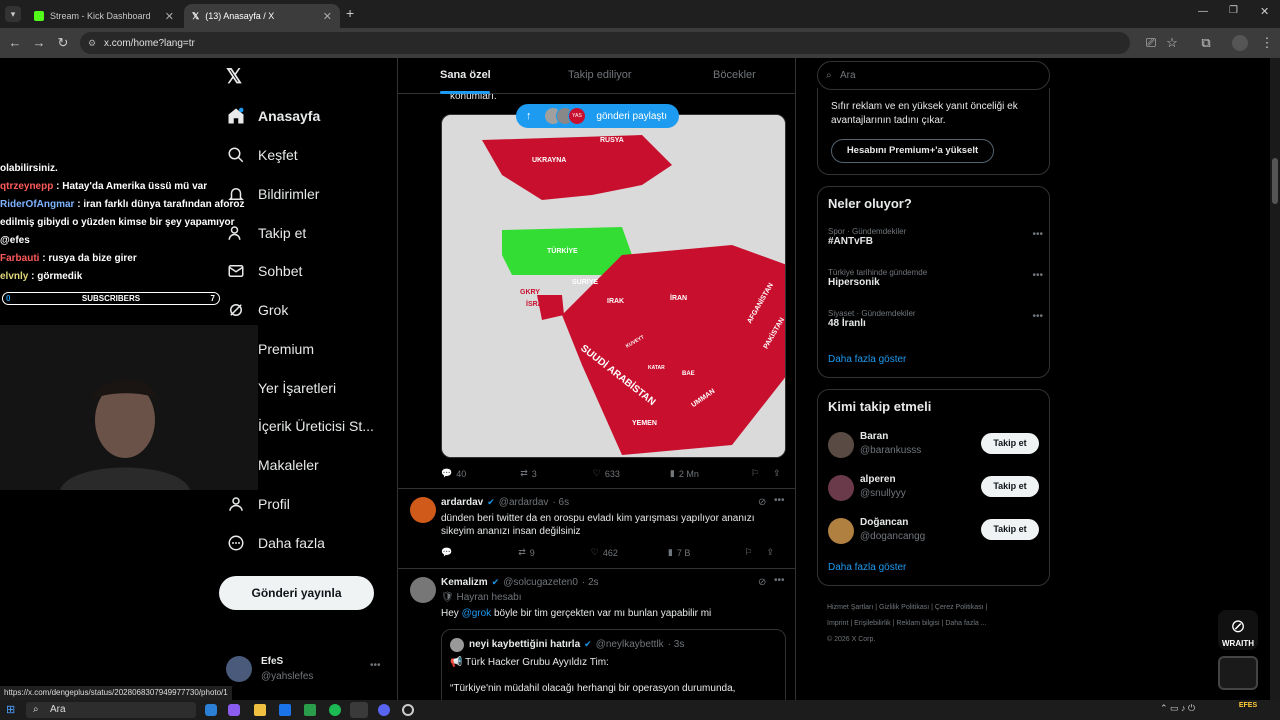  I want to click on spreadsheet-icon, so click(310, 710).